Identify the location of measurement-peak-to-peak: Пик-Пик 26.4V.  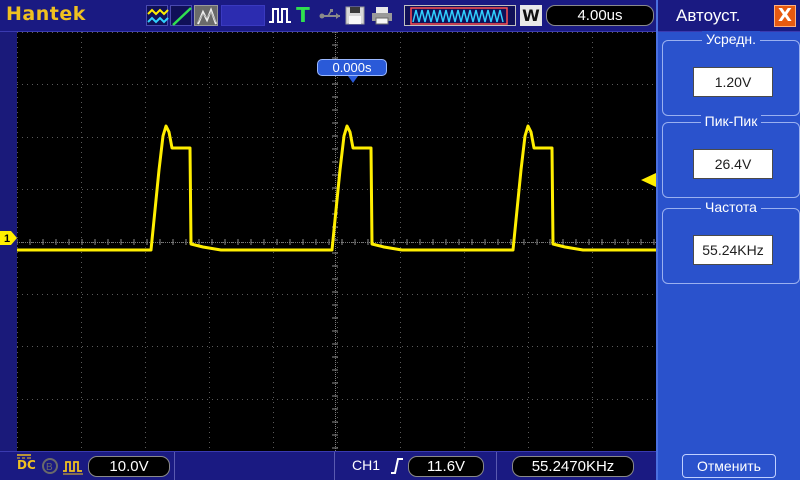
(731, 155).